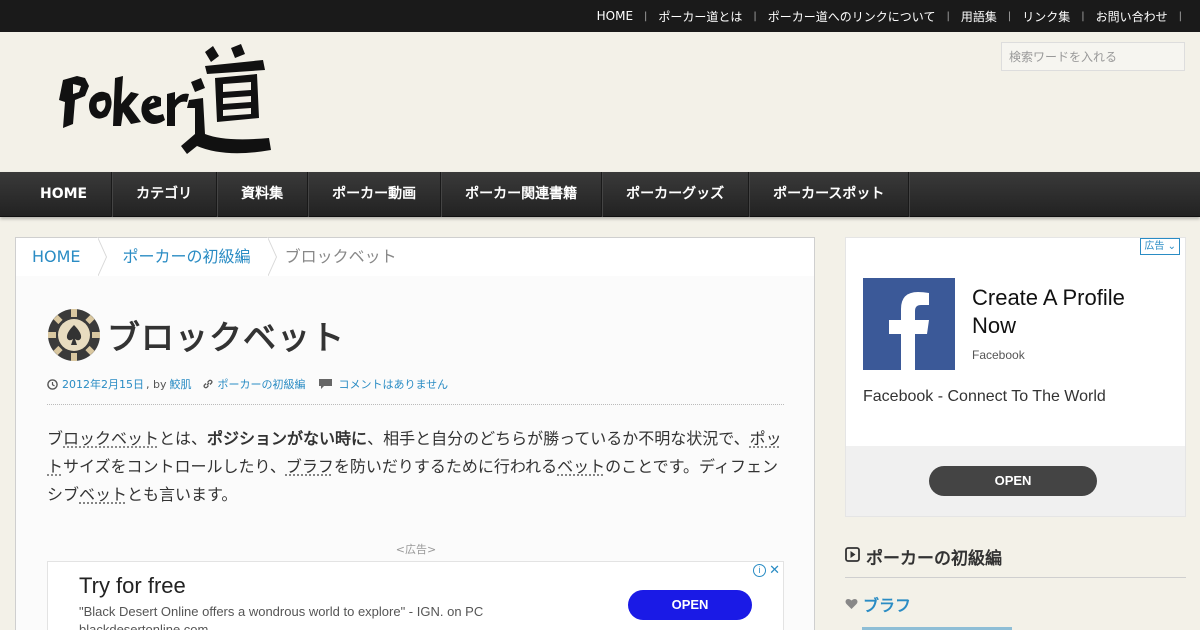  Describe the element at coordinates (174, 466) in the screenshot. I see `body-text: サイズをコントロールしたり、` at that location.